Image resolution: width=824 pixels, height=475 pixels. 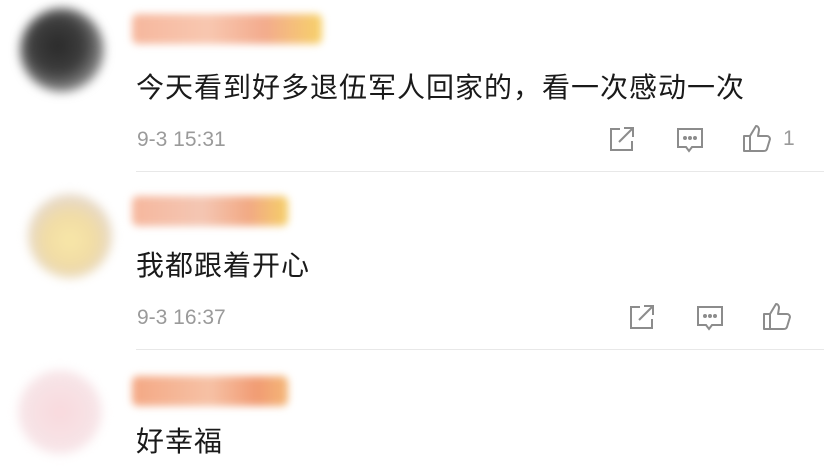 I want to click on comment-time: 9-3 15:31, so click(x=181, y=139).